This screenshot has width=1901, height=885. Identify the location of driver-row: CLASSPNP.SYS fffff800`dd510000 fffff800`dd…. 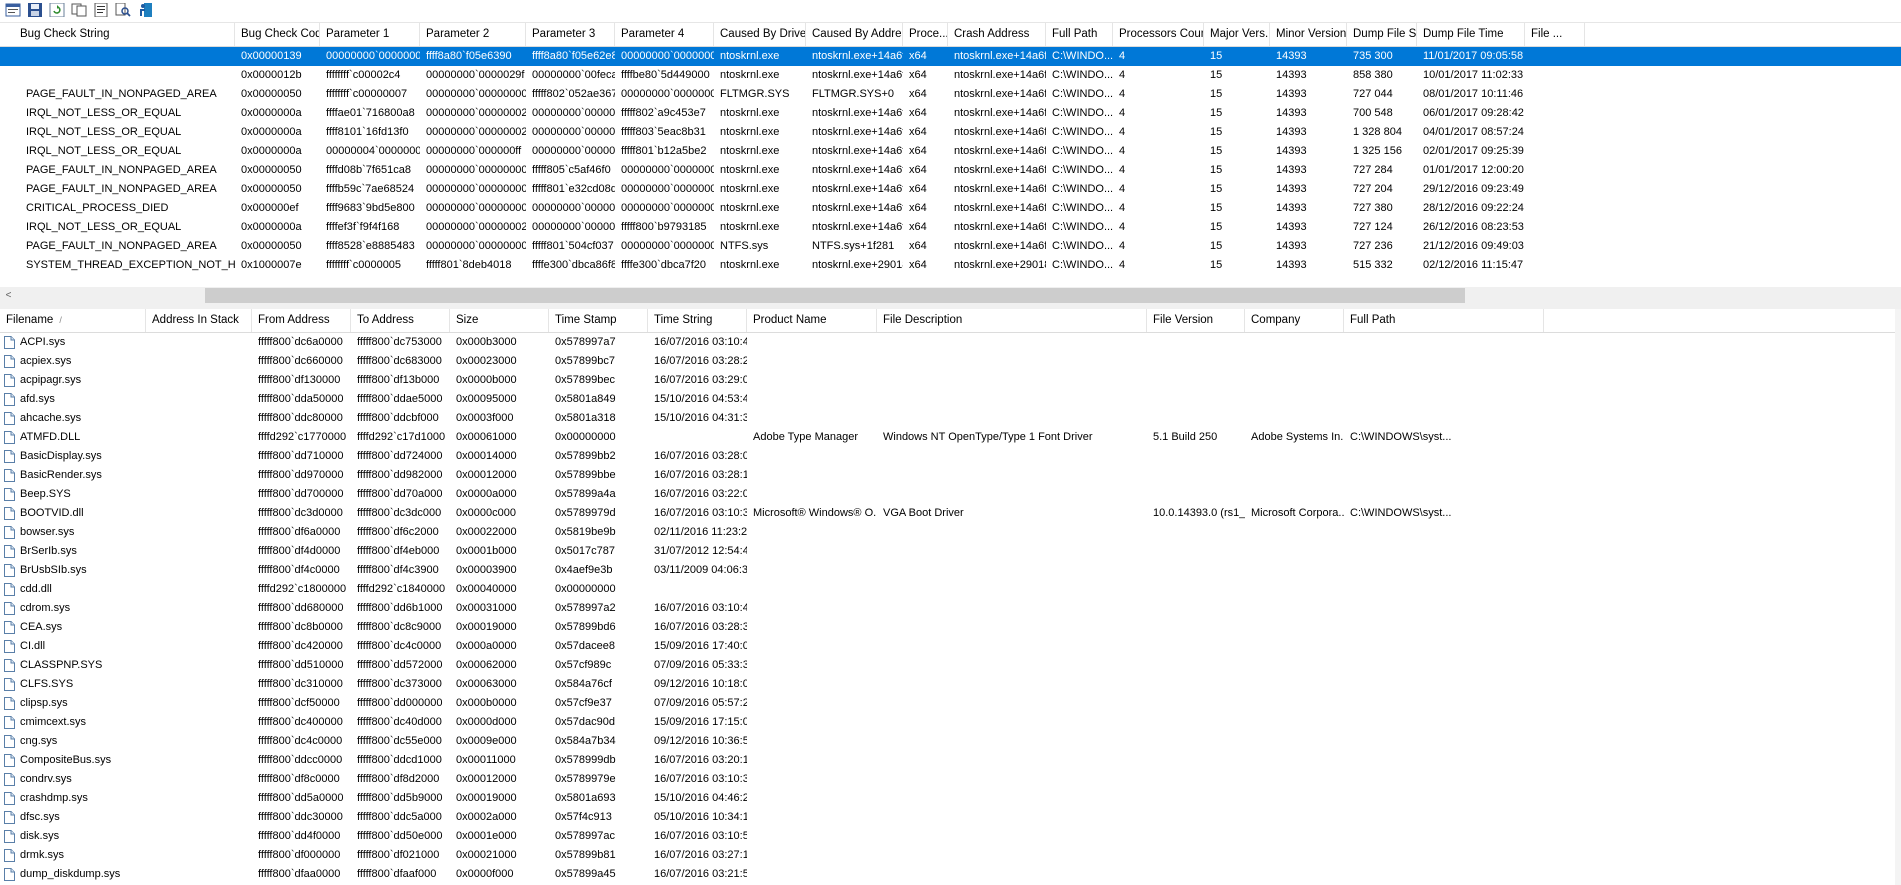
(950, 665).